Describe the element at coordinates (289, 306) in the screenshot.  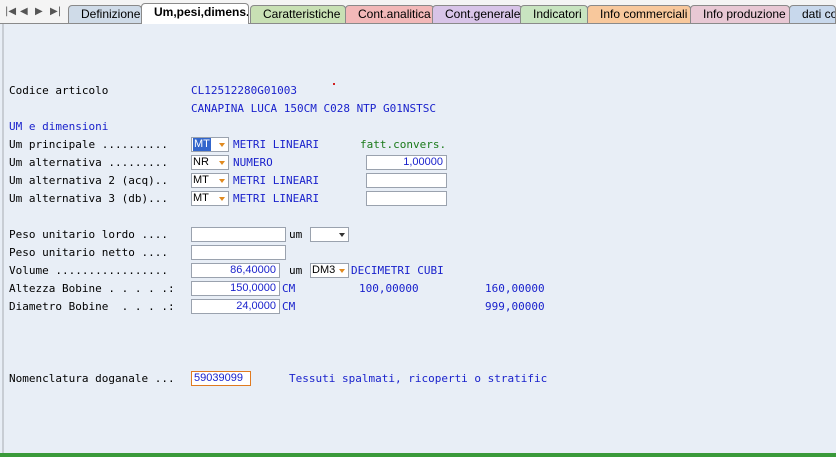
I see `diametro-um: CM` at that location.